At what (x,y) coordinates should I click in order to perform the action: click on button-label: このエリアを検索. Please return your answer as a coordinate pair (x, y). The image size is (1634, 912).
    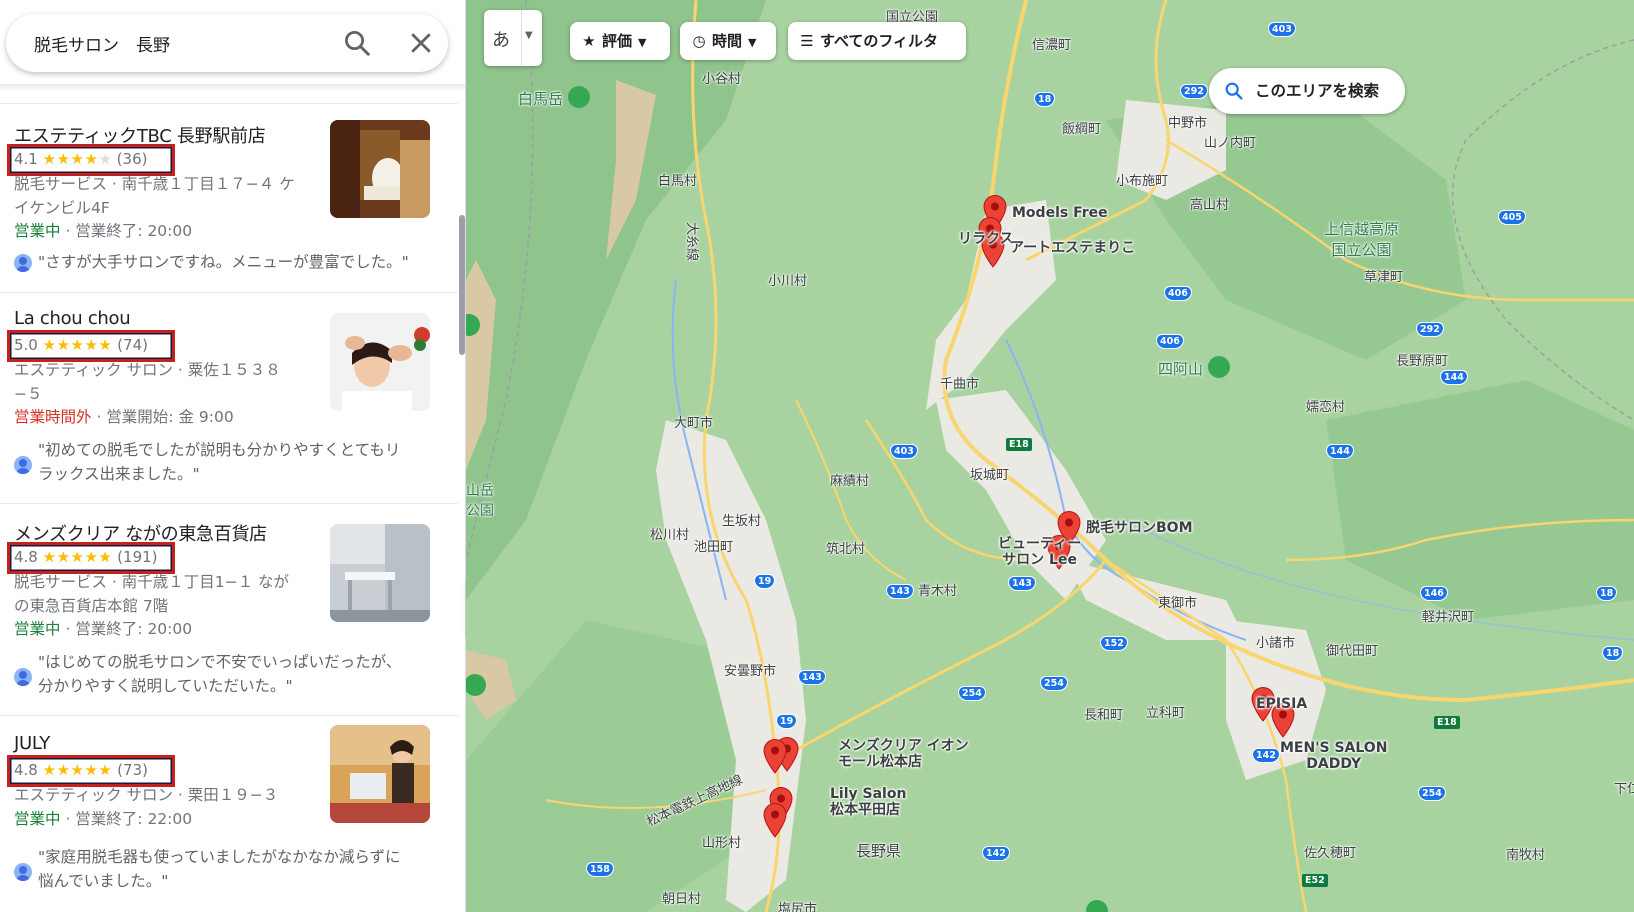
    Looking at the image, I should click on (1317, 91).